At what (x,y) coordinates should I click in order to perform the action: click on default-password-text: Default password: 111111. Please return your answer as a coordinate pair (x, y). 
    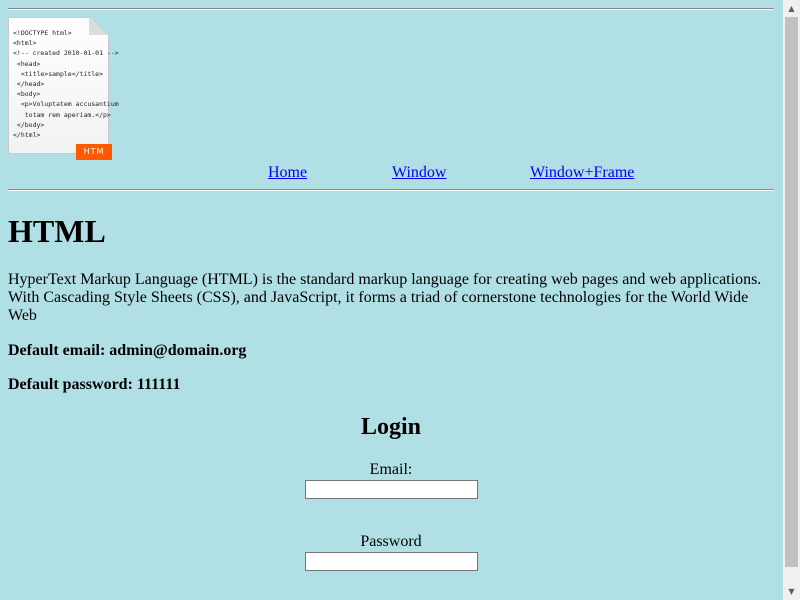
    Looking at the image, I should click on (94, 384).